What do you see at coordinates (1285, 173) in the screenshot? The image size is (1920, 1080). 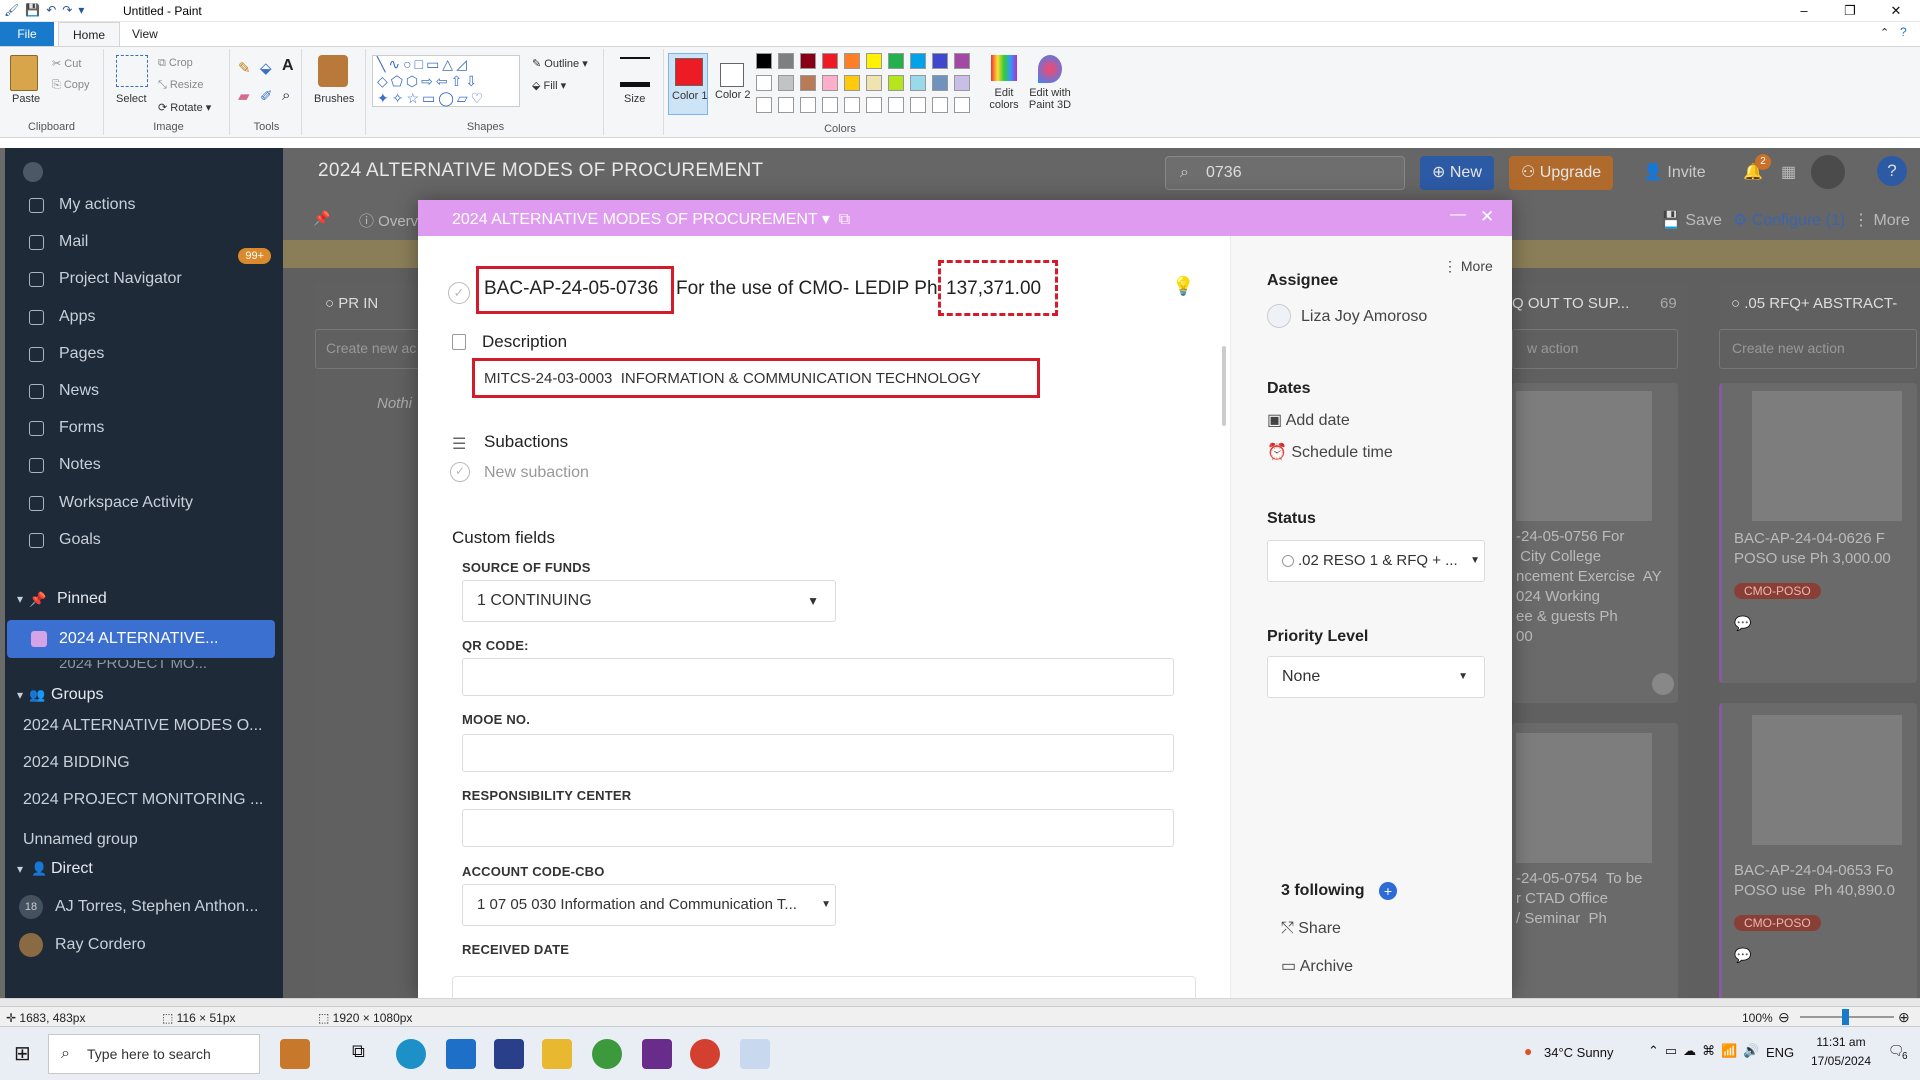 I see `search-input: ⌕ 0736` at bounding box center [1285, 173].